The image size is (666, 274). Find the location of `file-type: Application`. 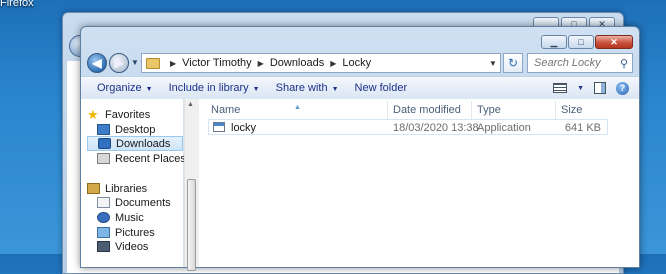

file-type: Application is located at coordinates (504, 128).